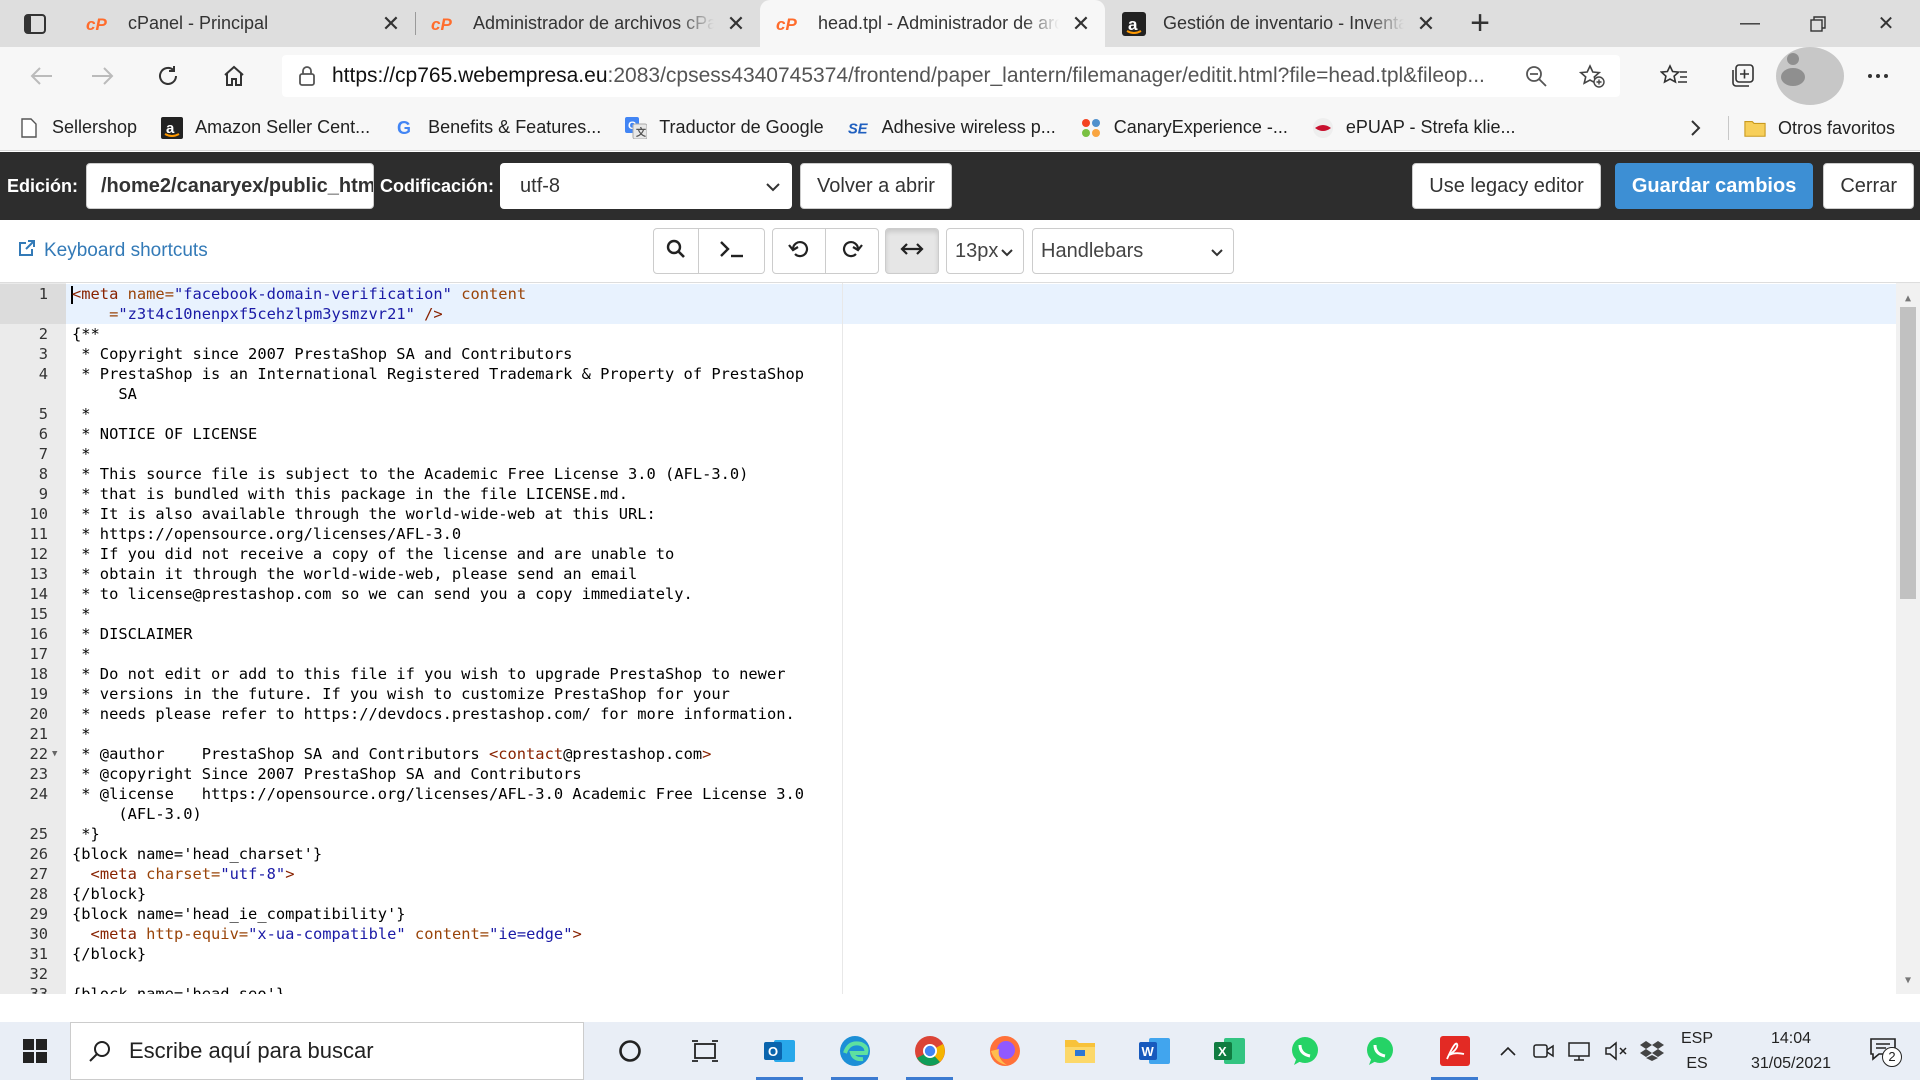 Image resolution: width=1920 pixels, height=1080 pixels. I want to click on forward-icon, so click(102, 76).